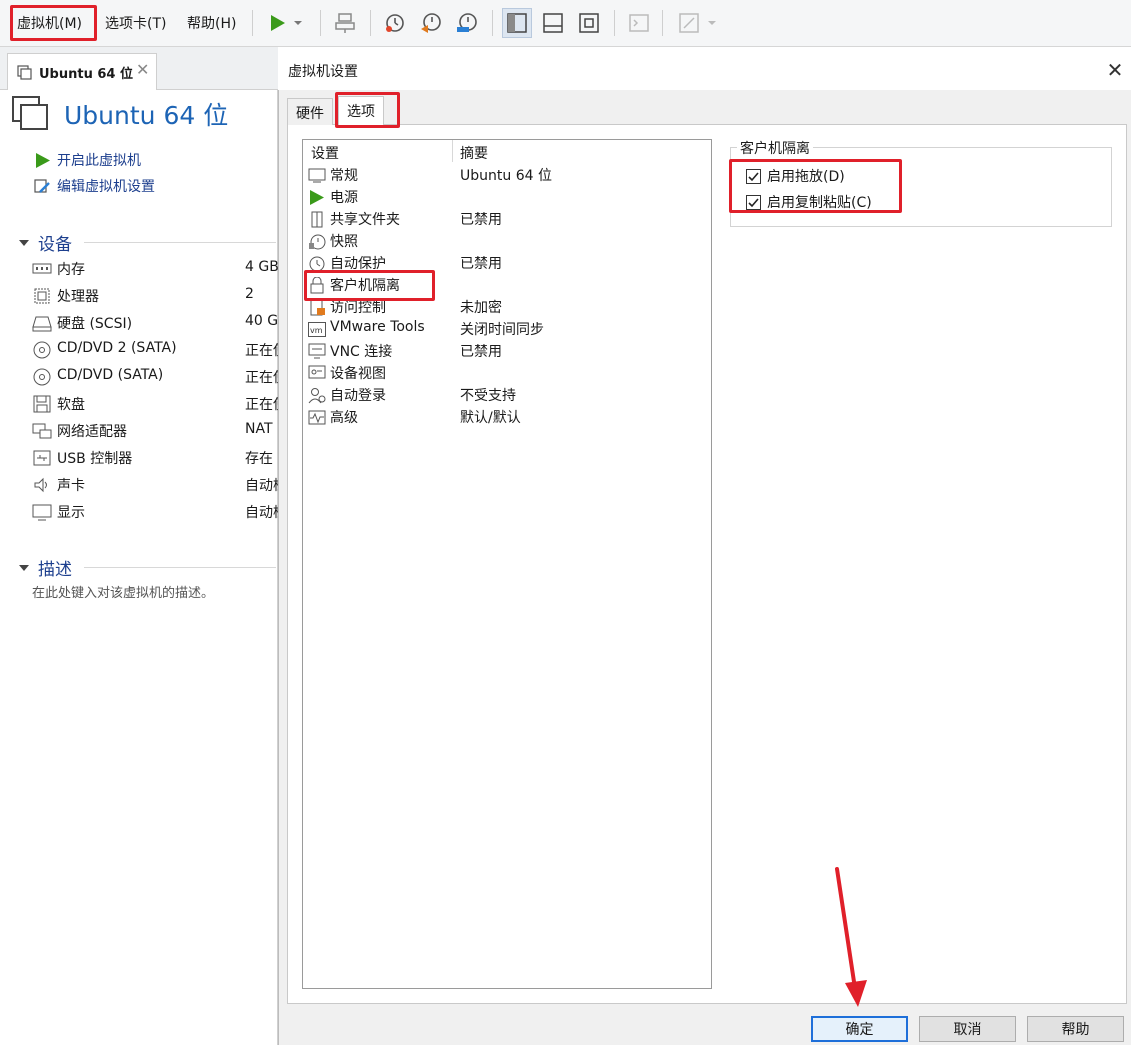 The image size is (1131, 1045). Describe the element at coordinates (24, 242) in the screenshot. I see `collapse-triangle-icon` at that location.